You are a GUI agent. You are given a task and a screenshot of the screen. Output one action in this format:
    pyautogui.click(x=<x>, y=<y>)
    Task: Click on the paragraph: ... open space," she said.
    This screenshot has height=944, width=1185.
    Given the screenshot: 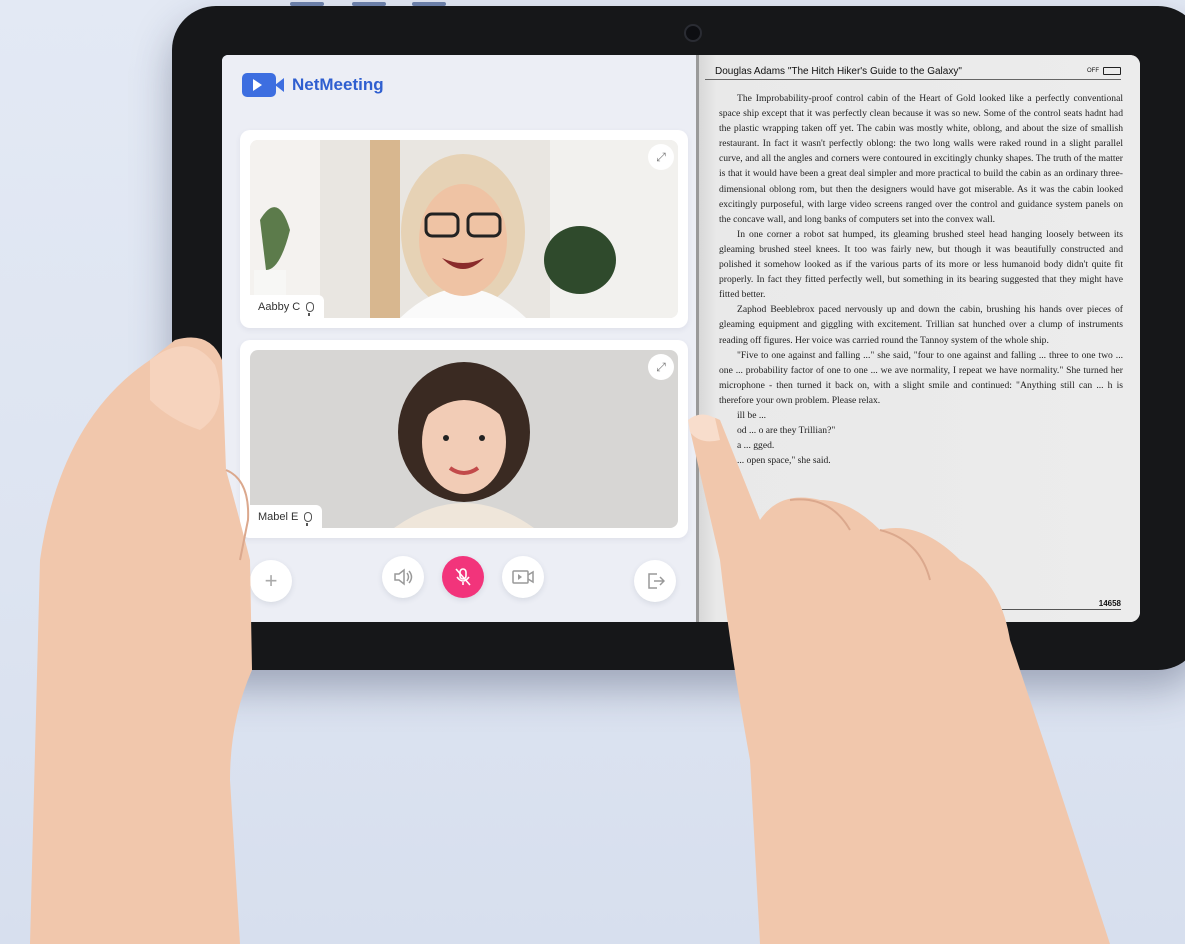 What is the action you would take?
    pyautogui.click(x=784, y=461)
    